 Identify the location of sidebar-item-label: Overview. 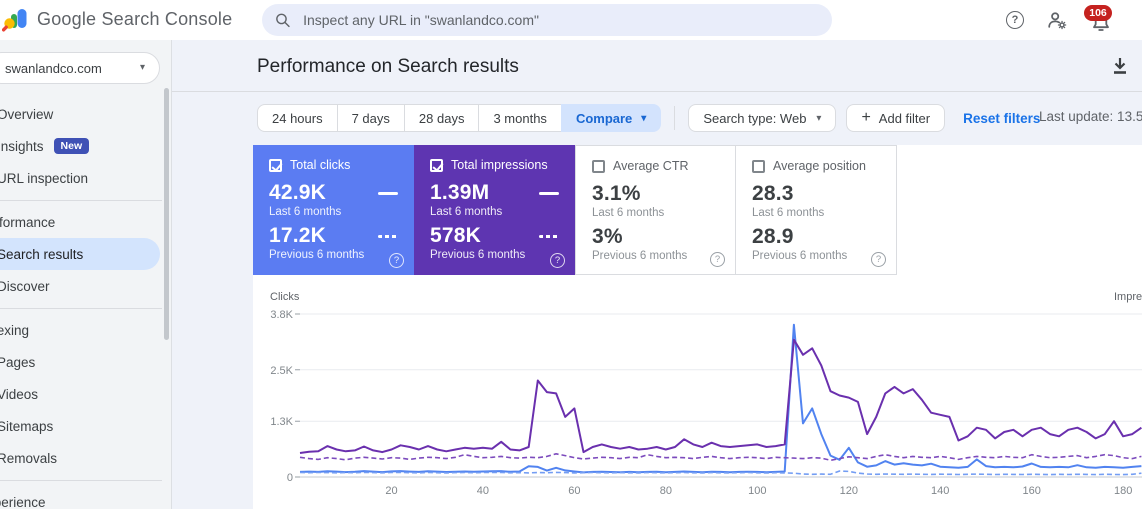
(27, 114).